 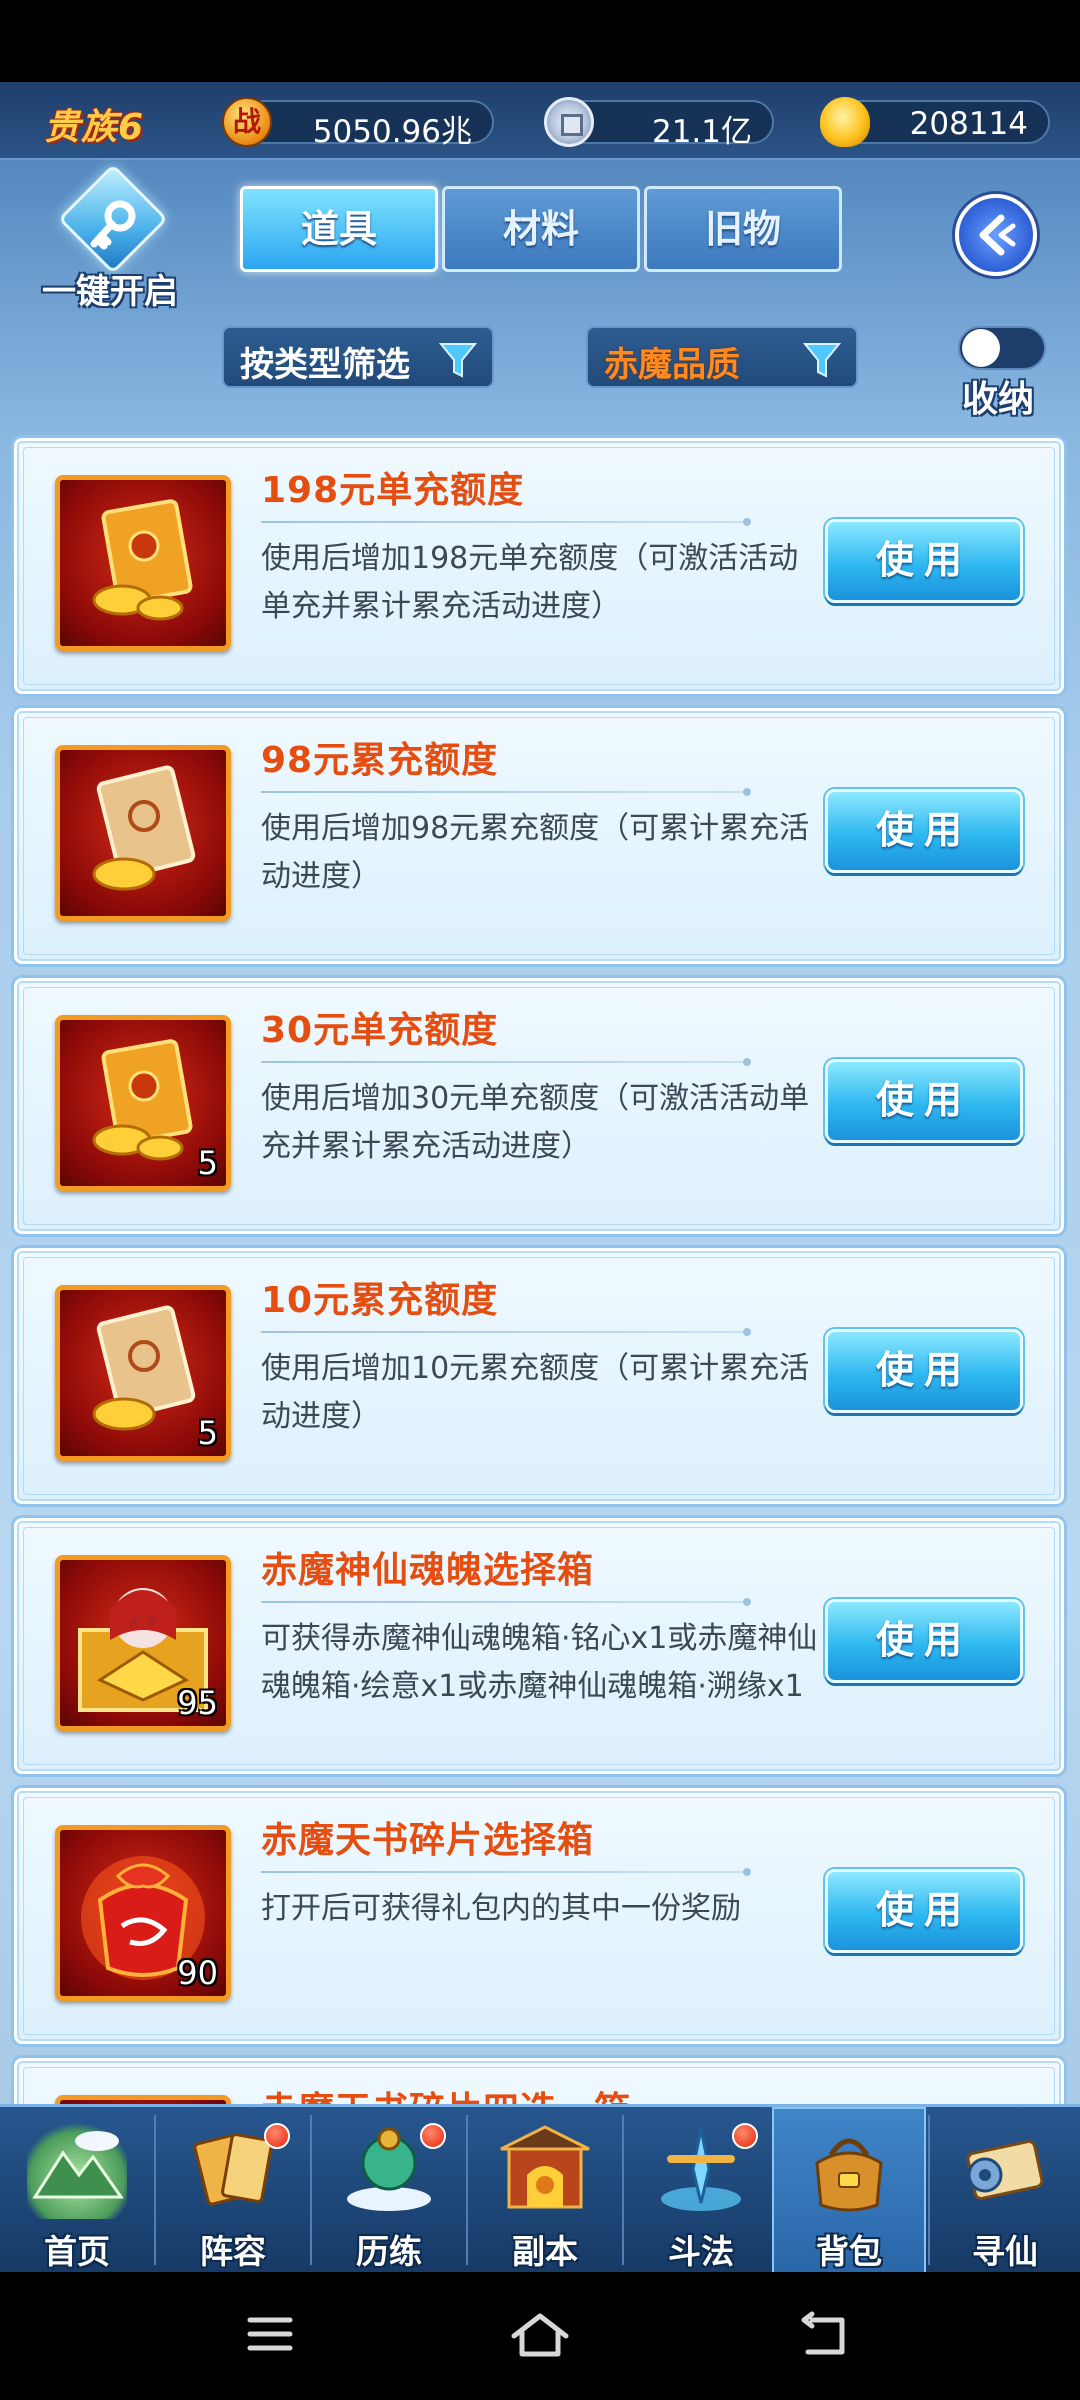 What do you see at coordinates (535, 1392) in the screenshot?
I see `item-description: 使用后增加10元累充额度（可累计累充活动进度）` at bounding box center [535, 1392].